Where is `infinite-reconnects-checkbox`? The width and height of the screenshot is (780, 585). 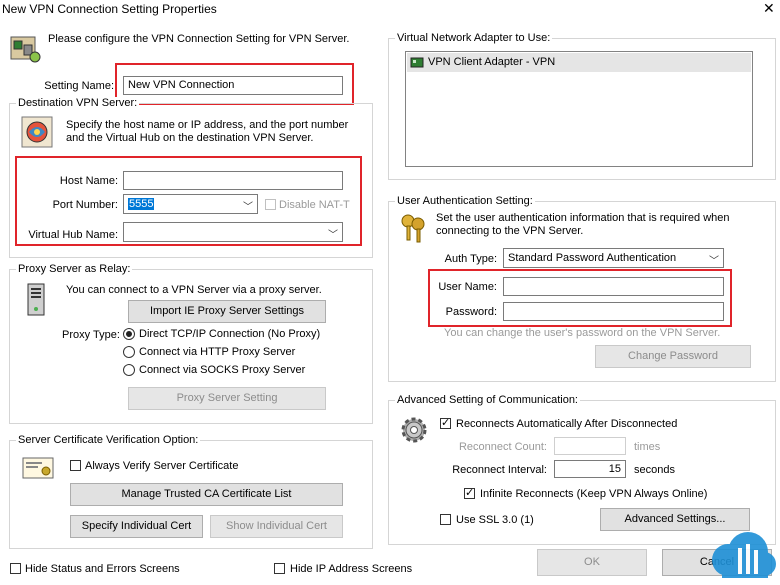 infinite-reconnects-checkbox is located at coordinates (469, 492).